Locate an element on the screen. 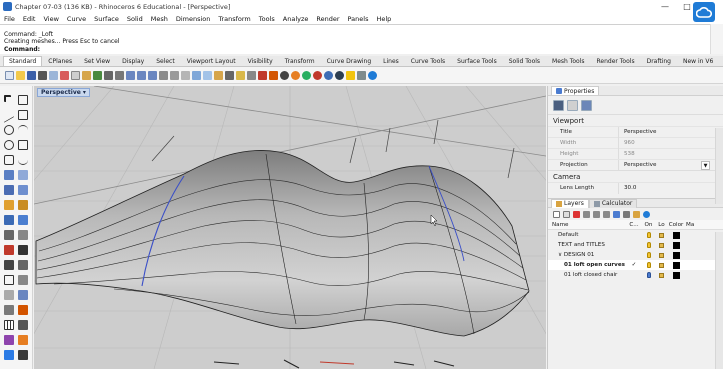  menu-edit: Edit is located at coordinates (29, 19).